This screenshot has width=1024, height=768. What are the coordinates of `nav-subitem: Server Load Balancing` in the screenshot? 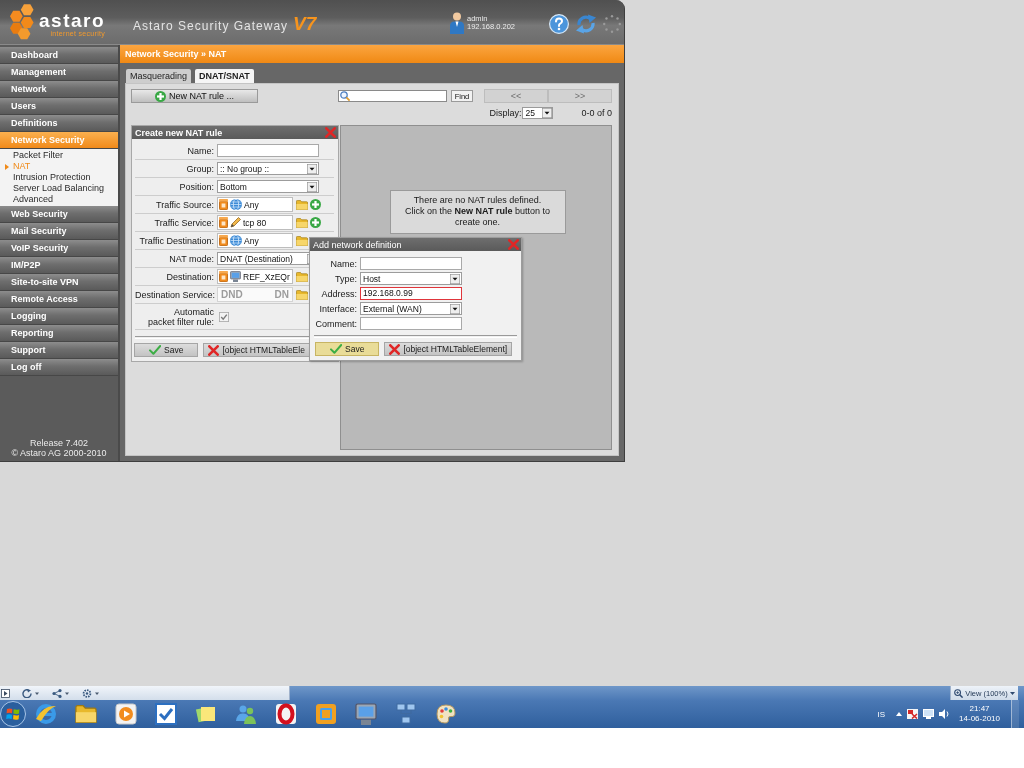 It's located at (59, 188).